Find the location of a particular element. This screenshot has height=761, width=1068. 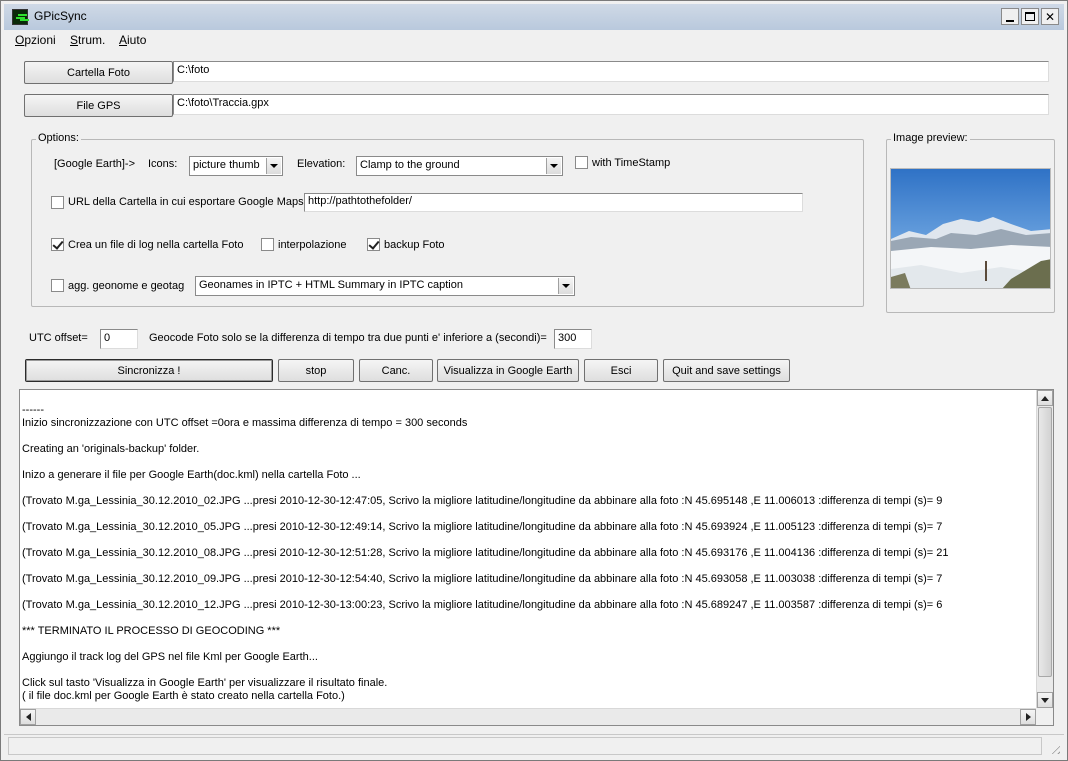

preview-photo is located at coordinates (970, 228).